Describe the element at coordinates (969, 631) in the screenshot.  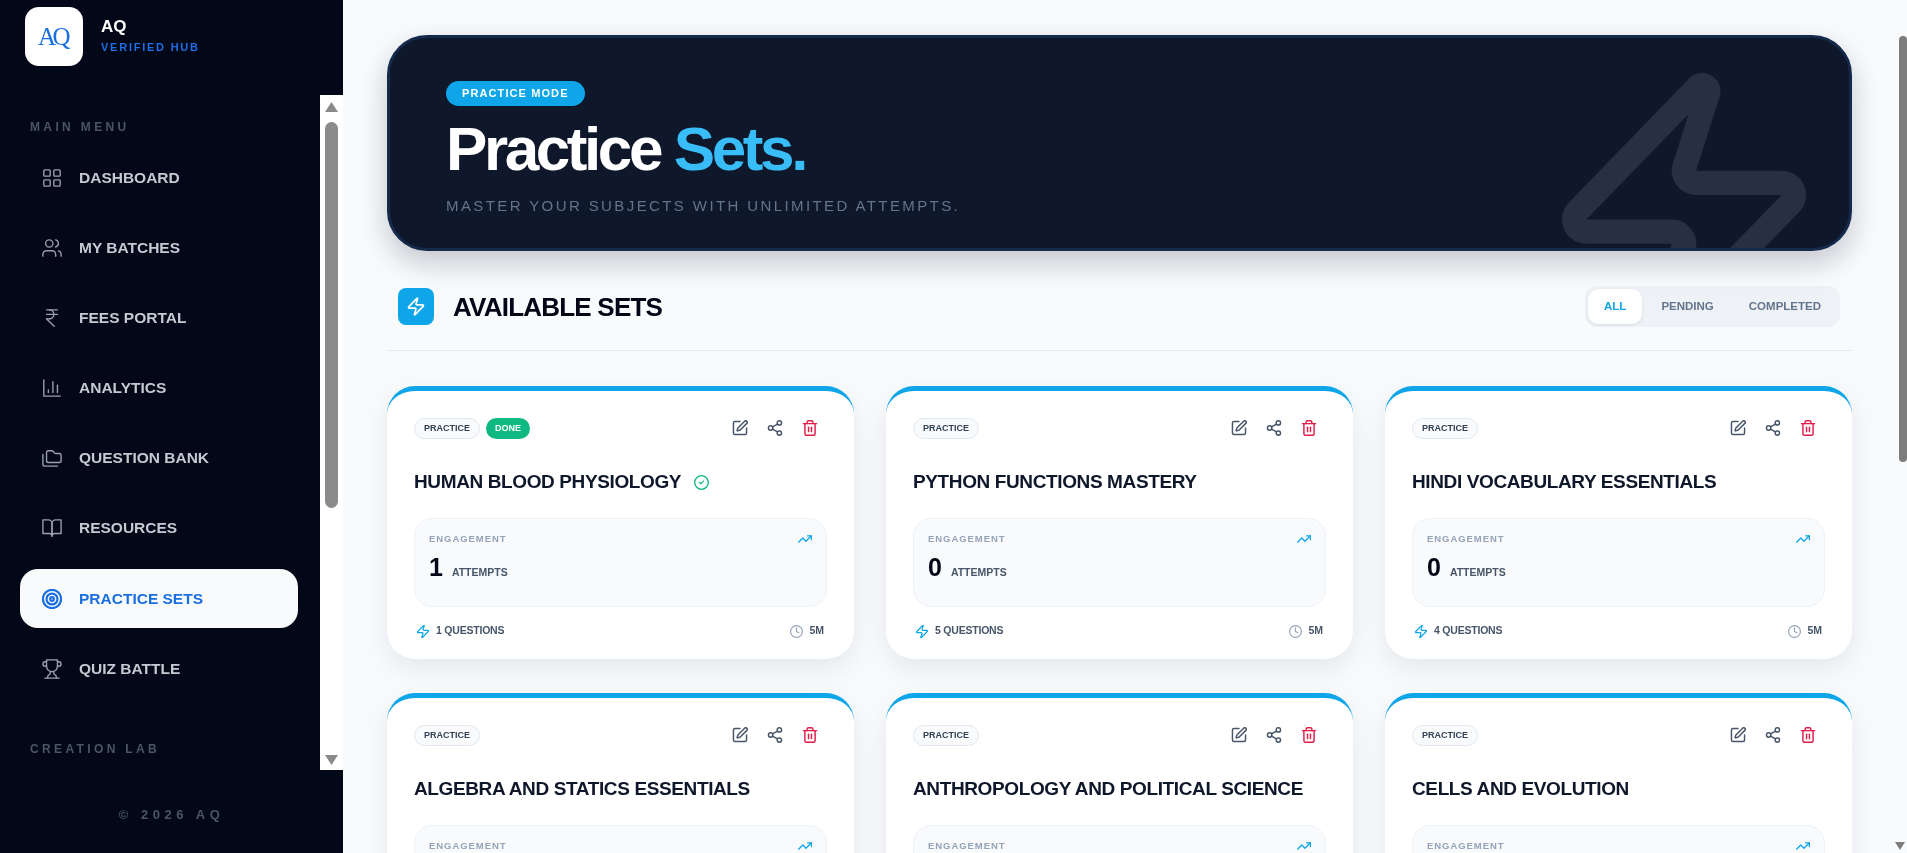
I see `question-count: 5 QUESTIONS` at that location.